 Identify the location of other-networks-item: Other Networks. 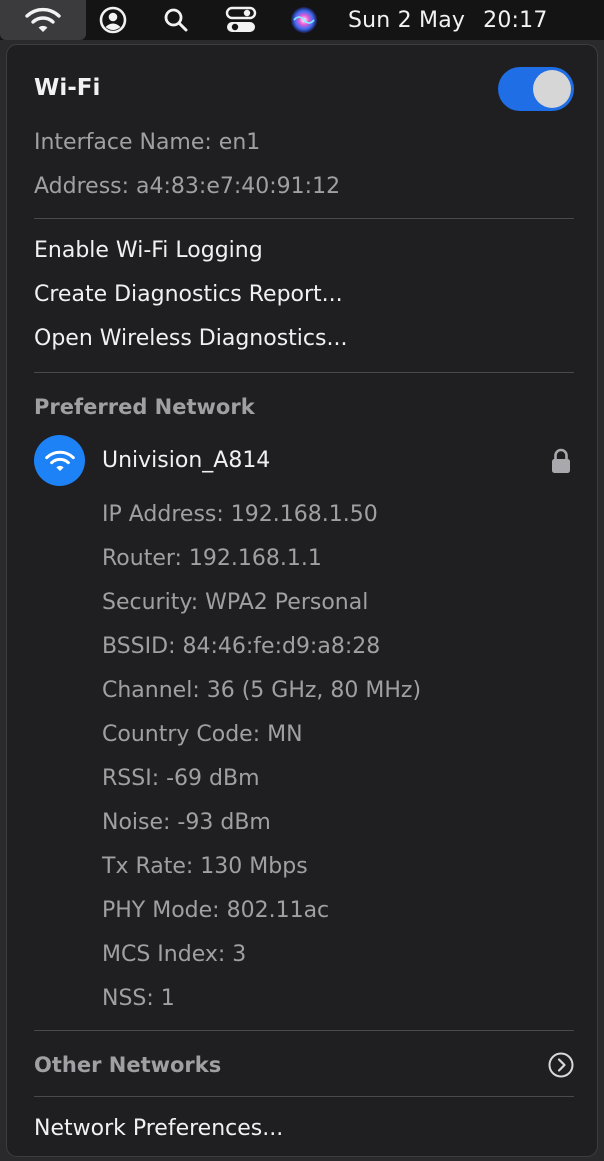
(127, 1065).